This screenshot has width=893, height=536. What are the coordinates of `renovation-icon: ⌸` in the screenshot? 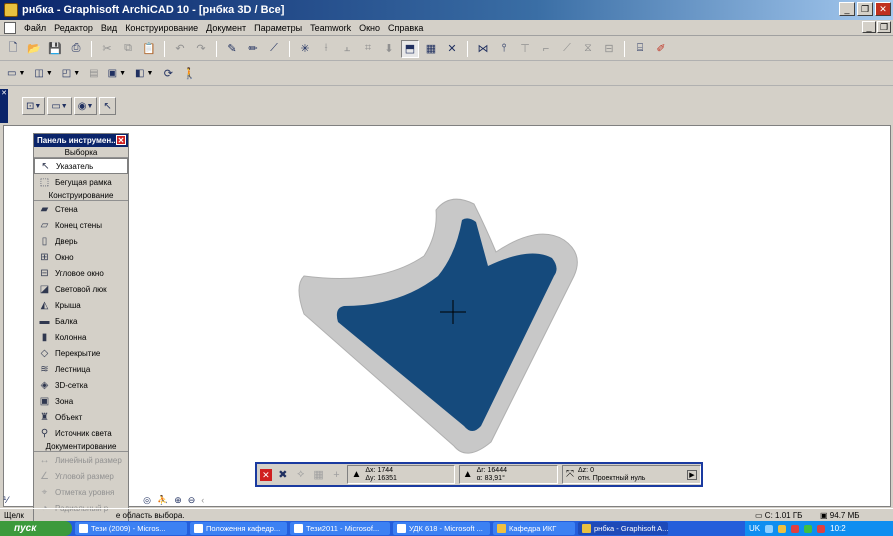 It's located at (640, 49).